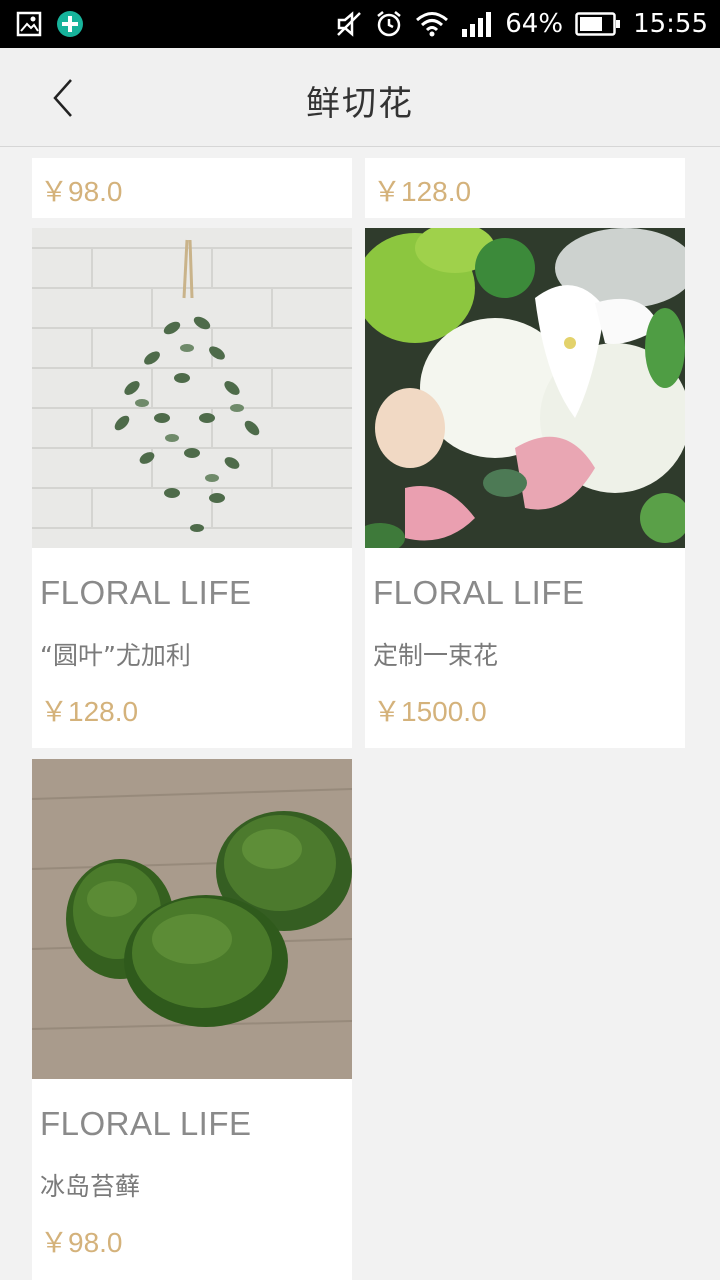 The height and width of the screenshot is (1280, 720). Describe the element at coordinates (360, 104) in the screenshot. I see `page-title: 鲜切花` at that location.